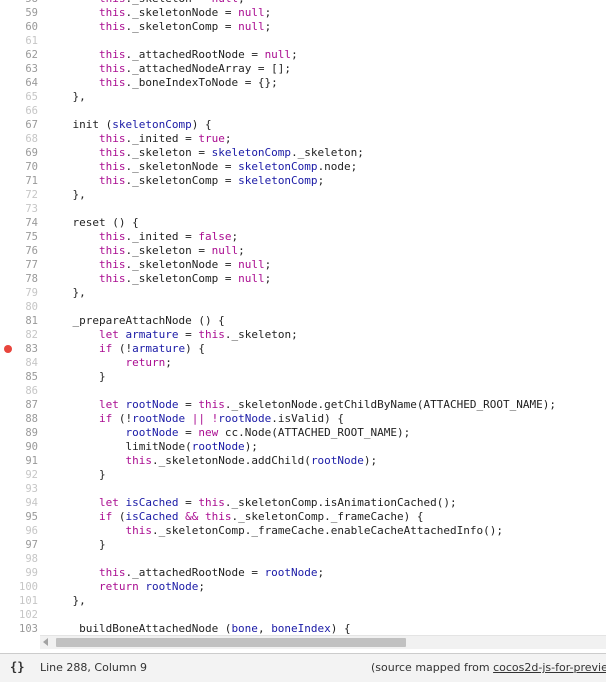  Describe the element at coordinates (19, 223) in the screenshot. I see `line-number: 74` at that location.